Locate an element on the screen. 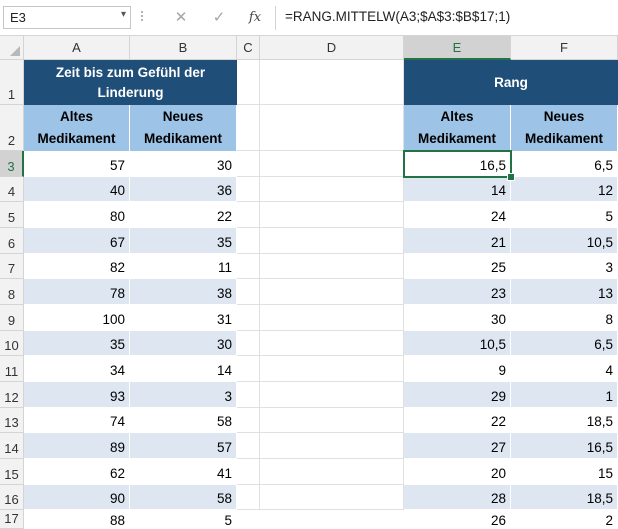  cell-e7: 25 is located at coordinates (457, 266).